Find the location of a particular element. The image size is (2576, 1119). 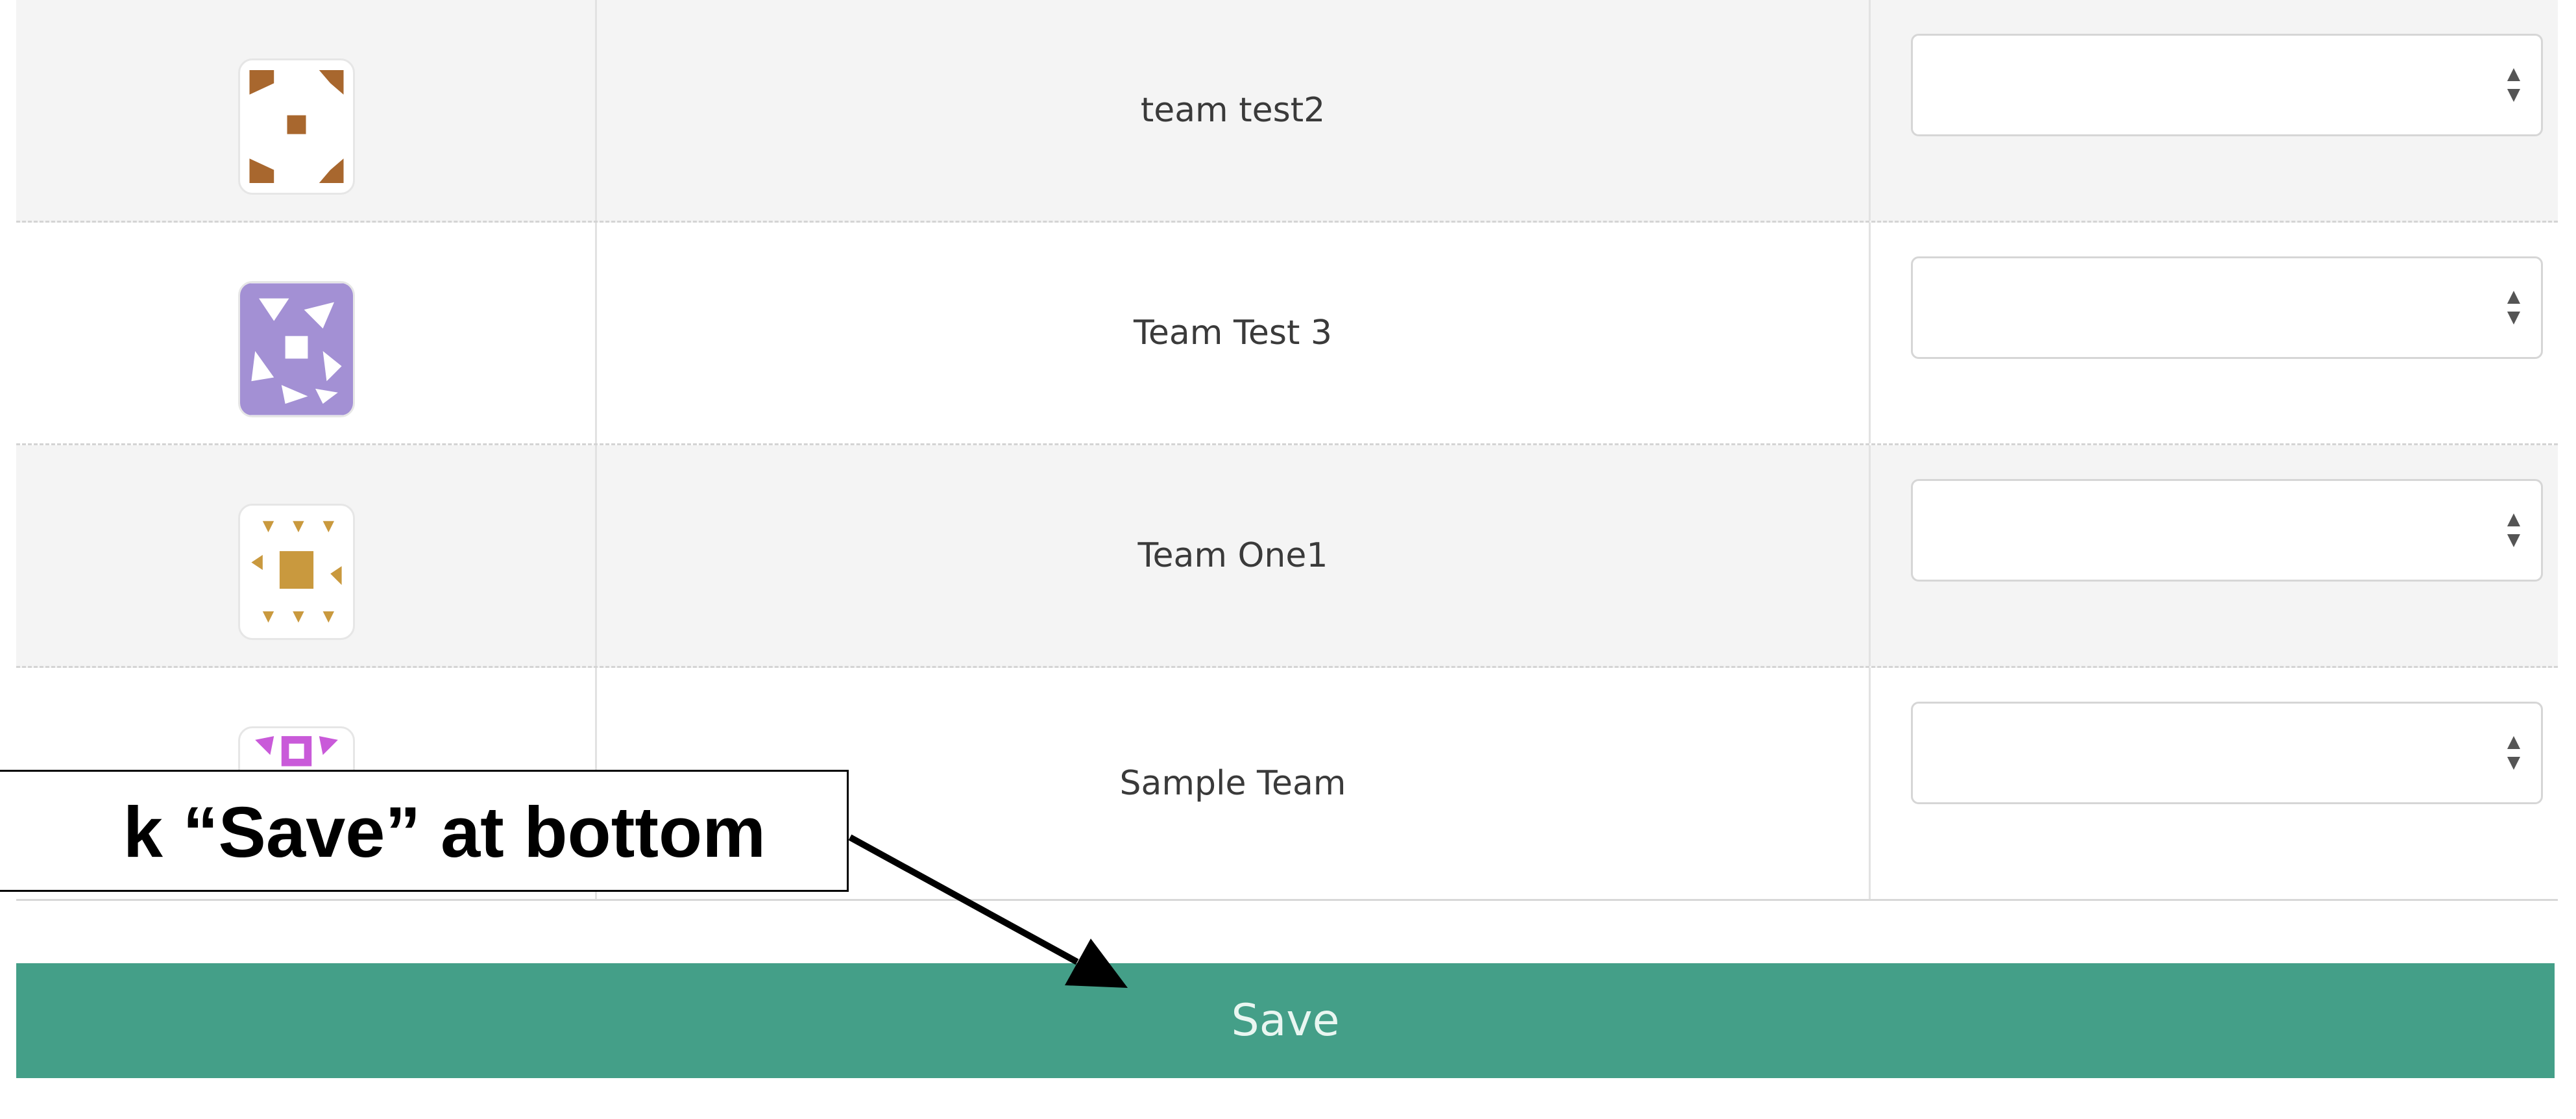

team-avatar-gold is located at coordinates (296, 572).